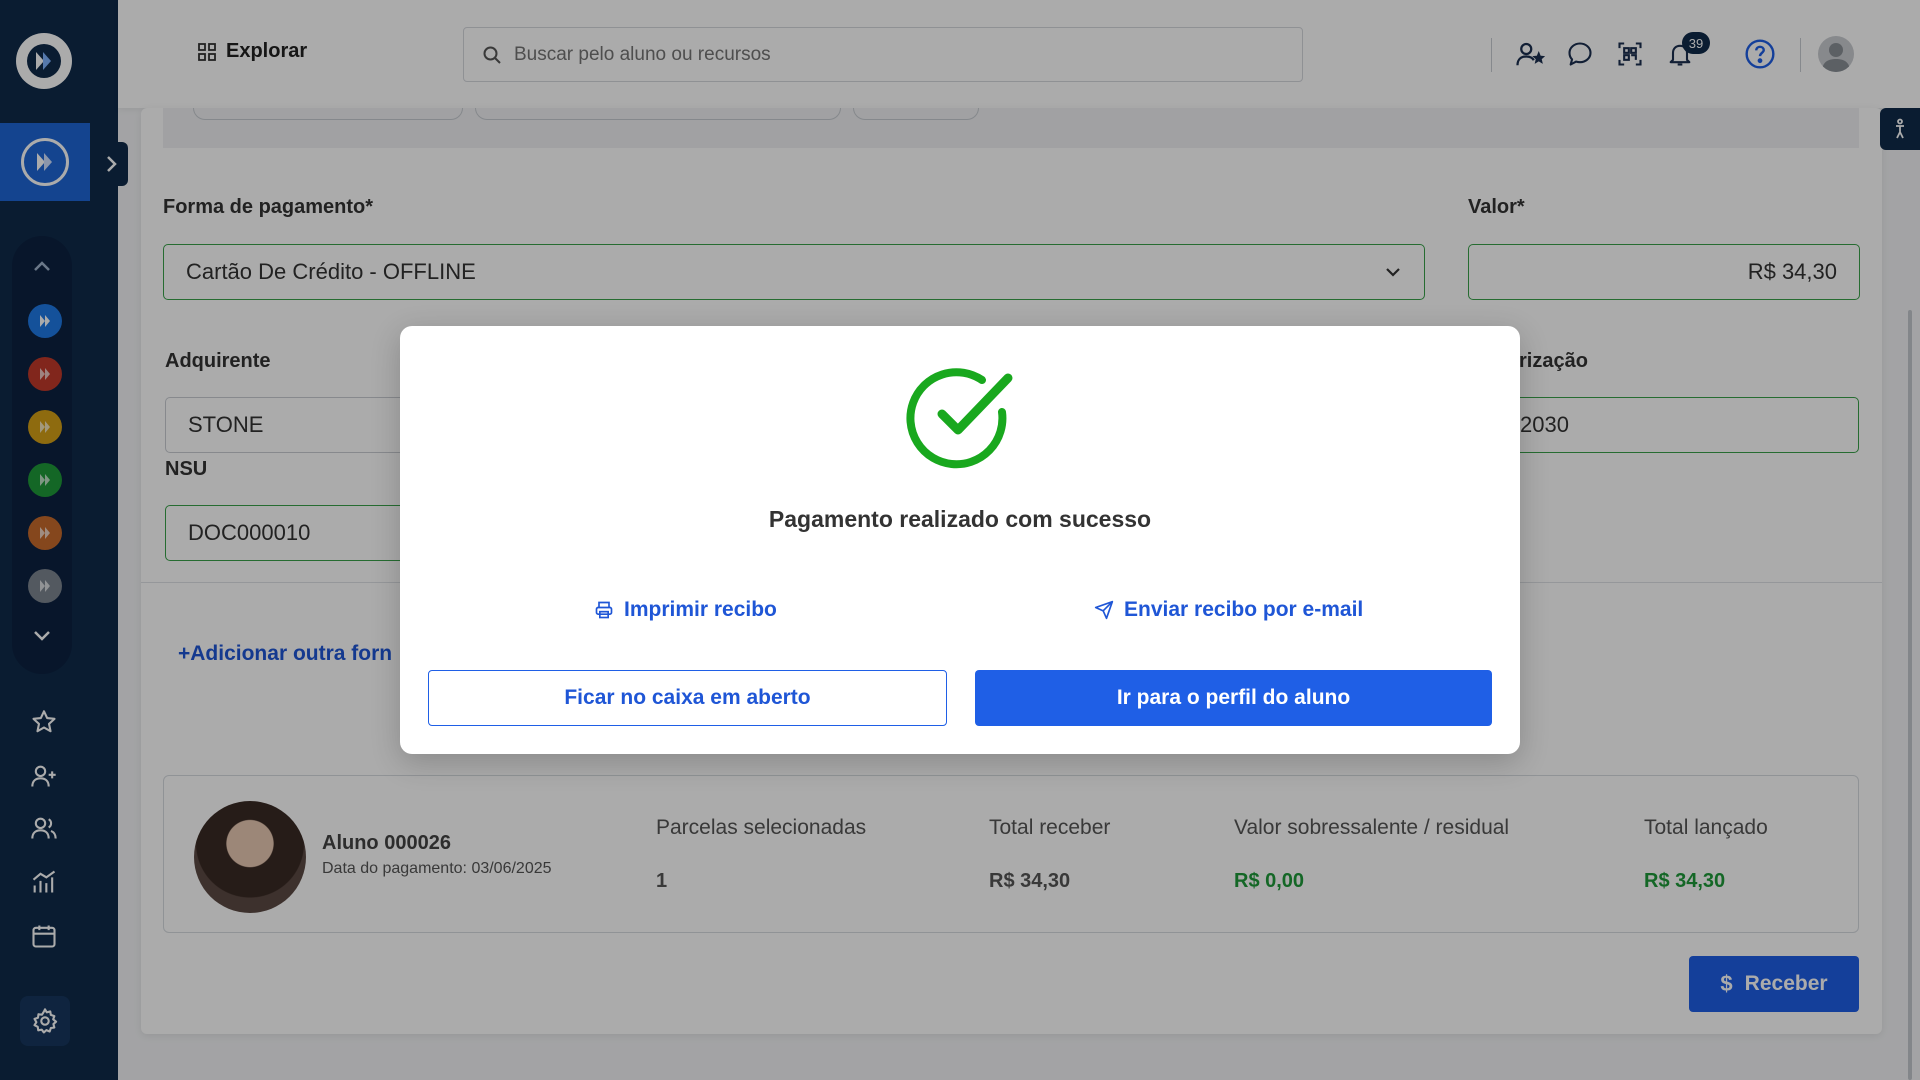  I want to click on print-receipt-label: Imprimir recibo, so click(700, 609).